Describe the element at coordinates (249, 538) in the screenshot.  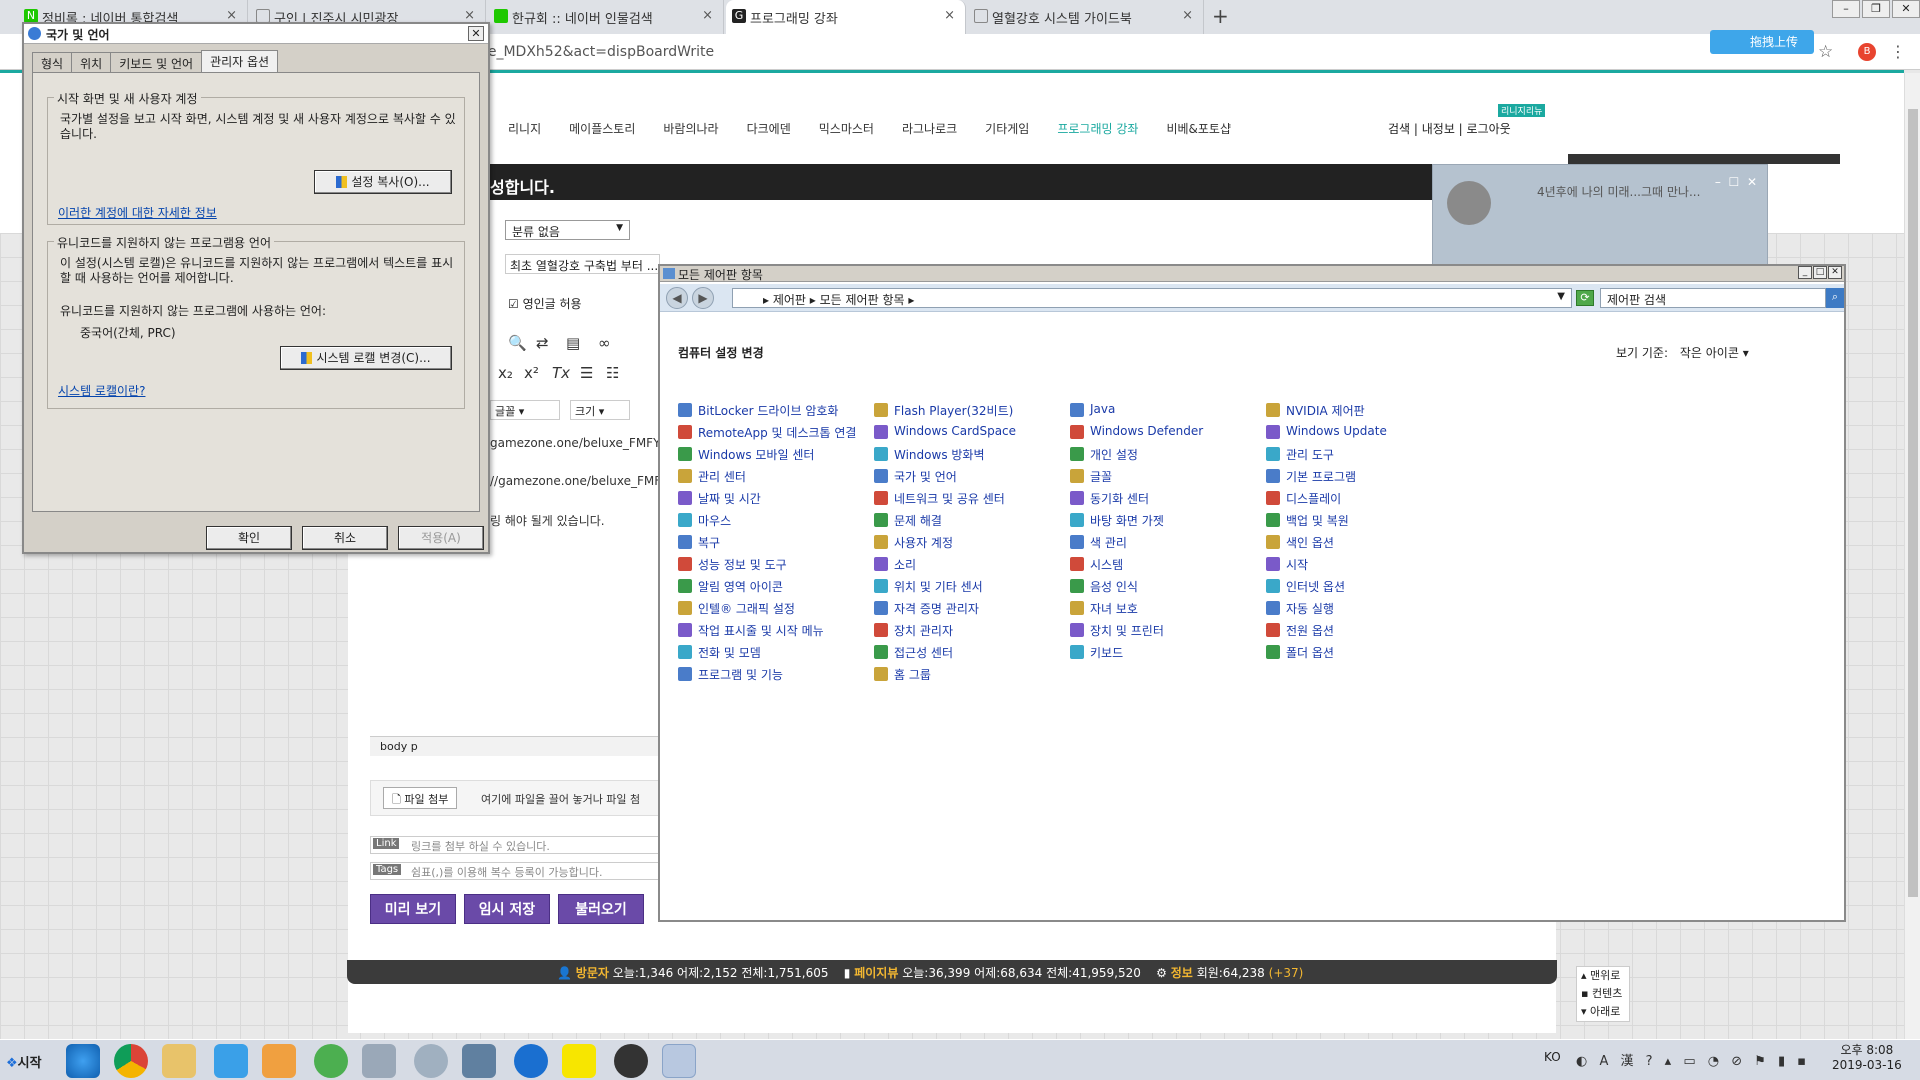
I see `ok-button: 확인` at that location.